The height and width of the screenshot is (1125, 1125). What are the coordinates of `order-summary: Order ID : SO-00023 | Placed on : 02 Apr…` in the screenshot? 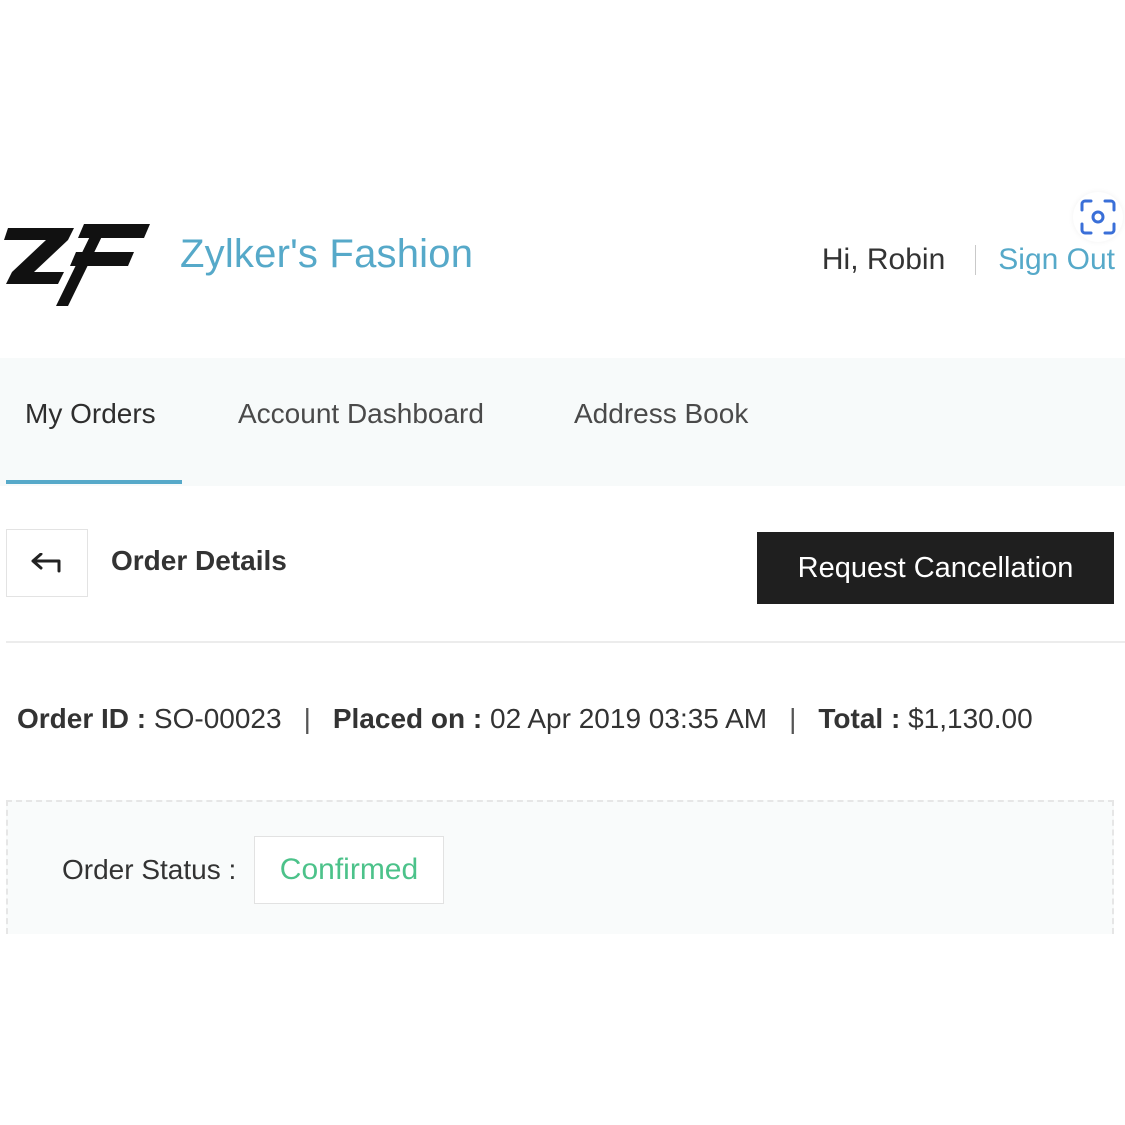 It's located at (525, 719).